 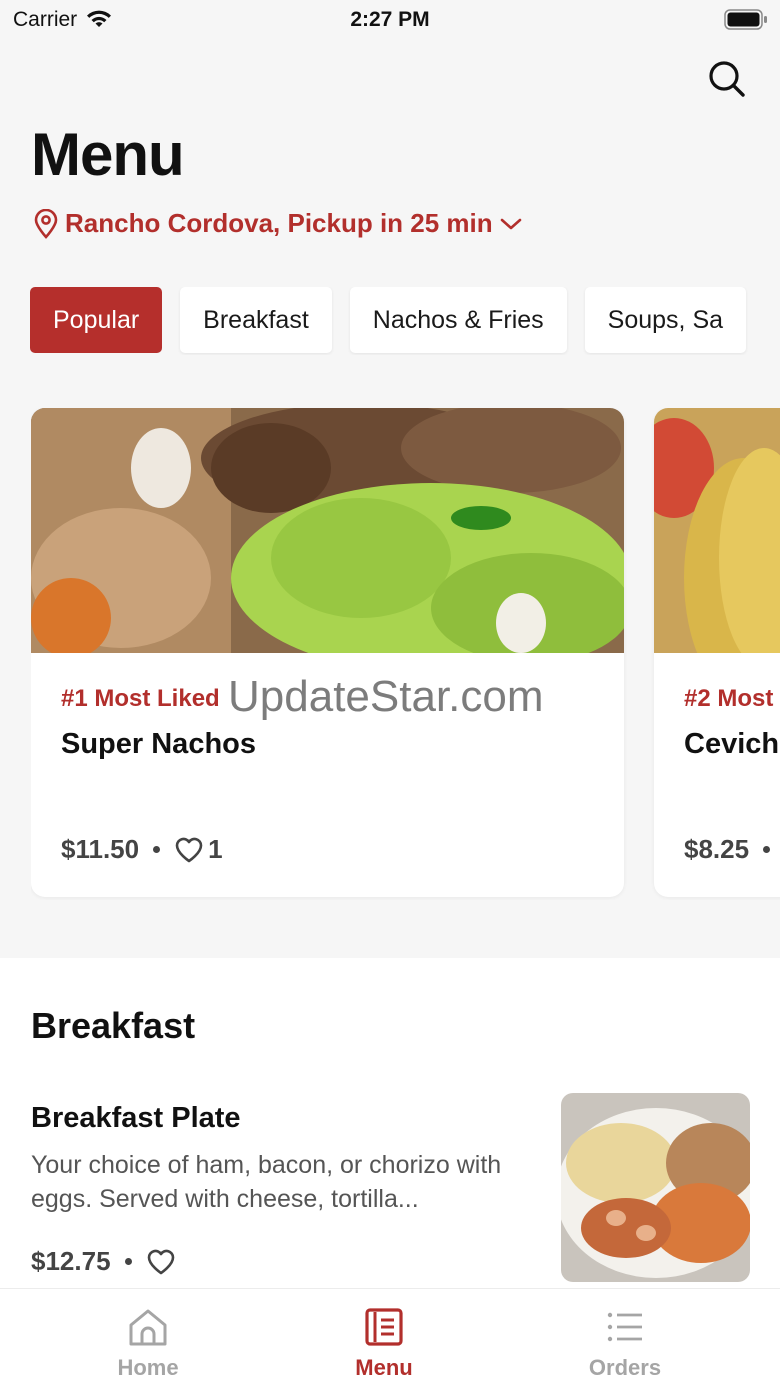 I want to click on location-selector: Rancho Cordova, Pickup in 25 min, so click(x=278, y=223).